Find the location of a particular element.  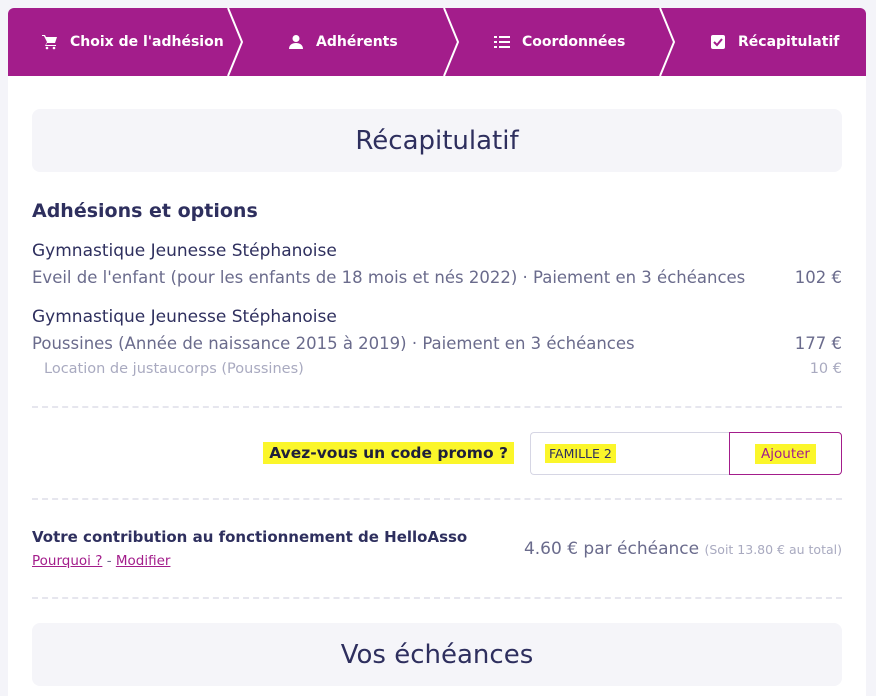

option-price: 10 € is located at coordinates (825, 369).